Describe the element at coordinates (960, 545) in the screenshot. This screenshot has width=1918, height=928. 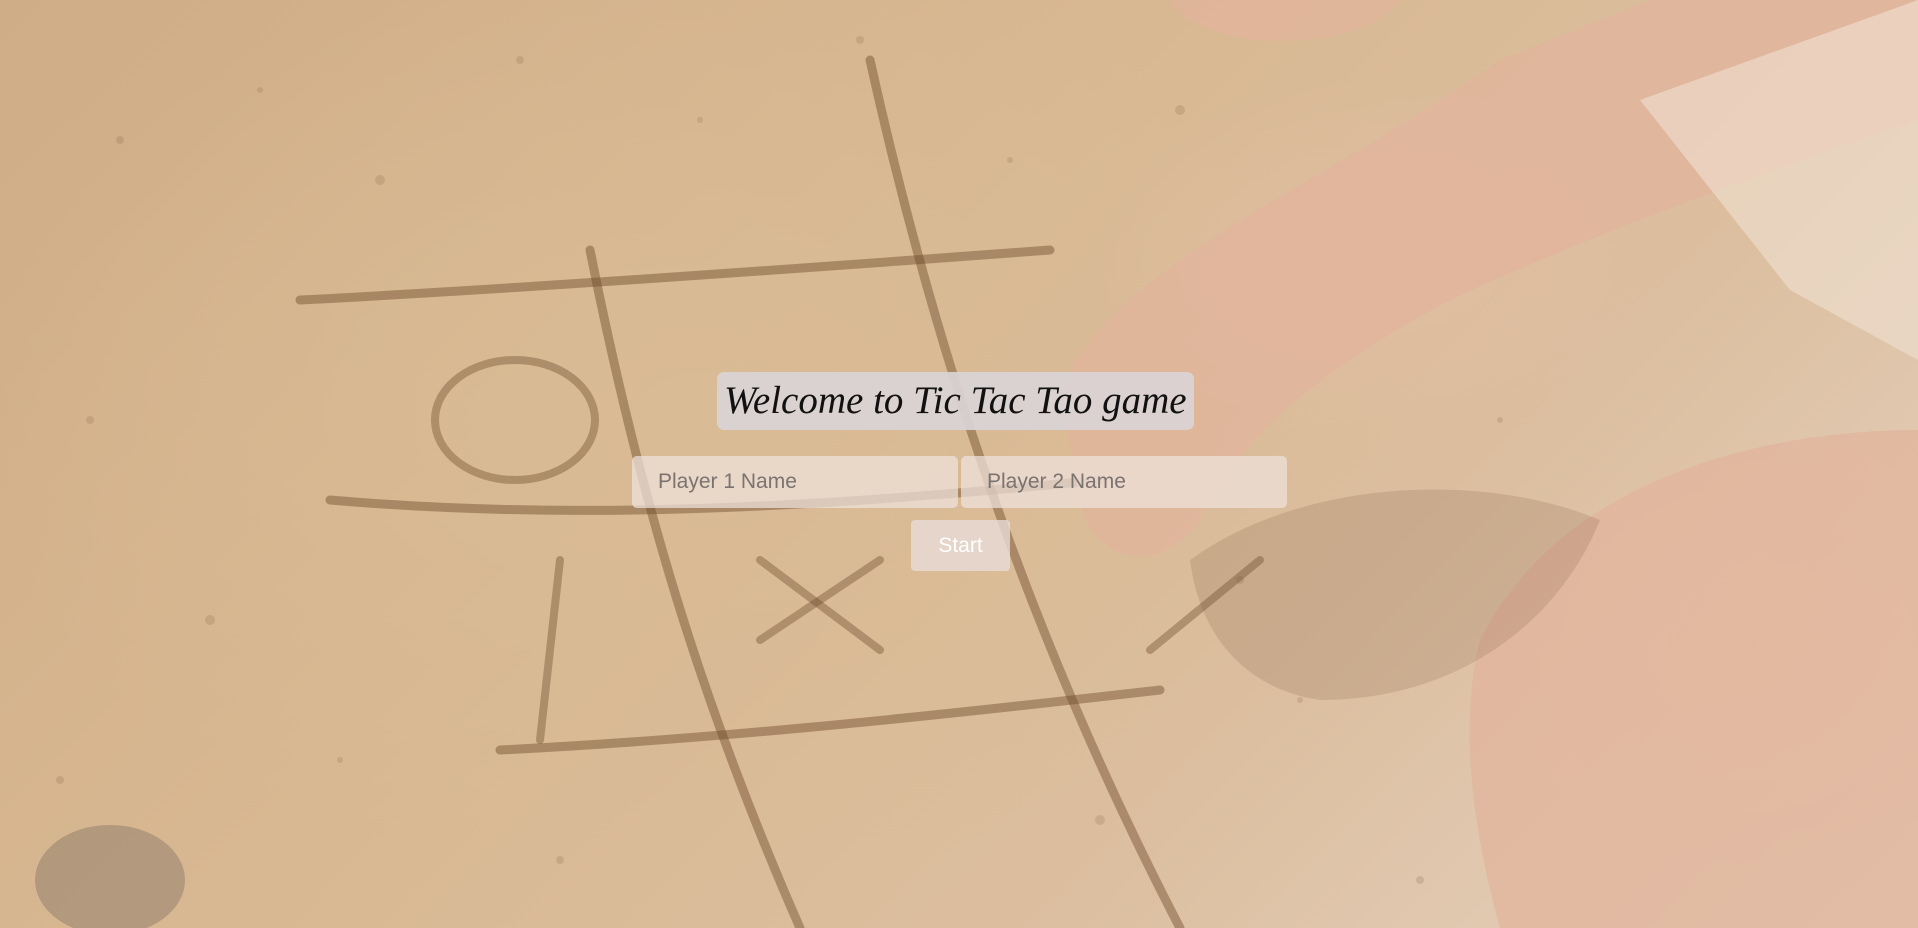
I see `start-button: Start` at that location.